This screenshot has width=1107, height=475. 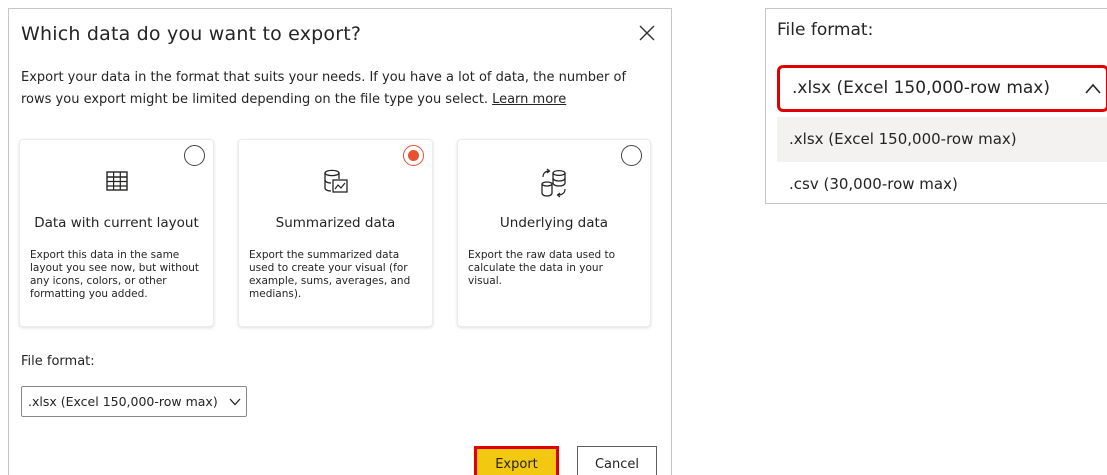 What do you see at coordinates (631, 155) in the screenshot?
I see `radio-underlying` at bounding box center [631, 155].